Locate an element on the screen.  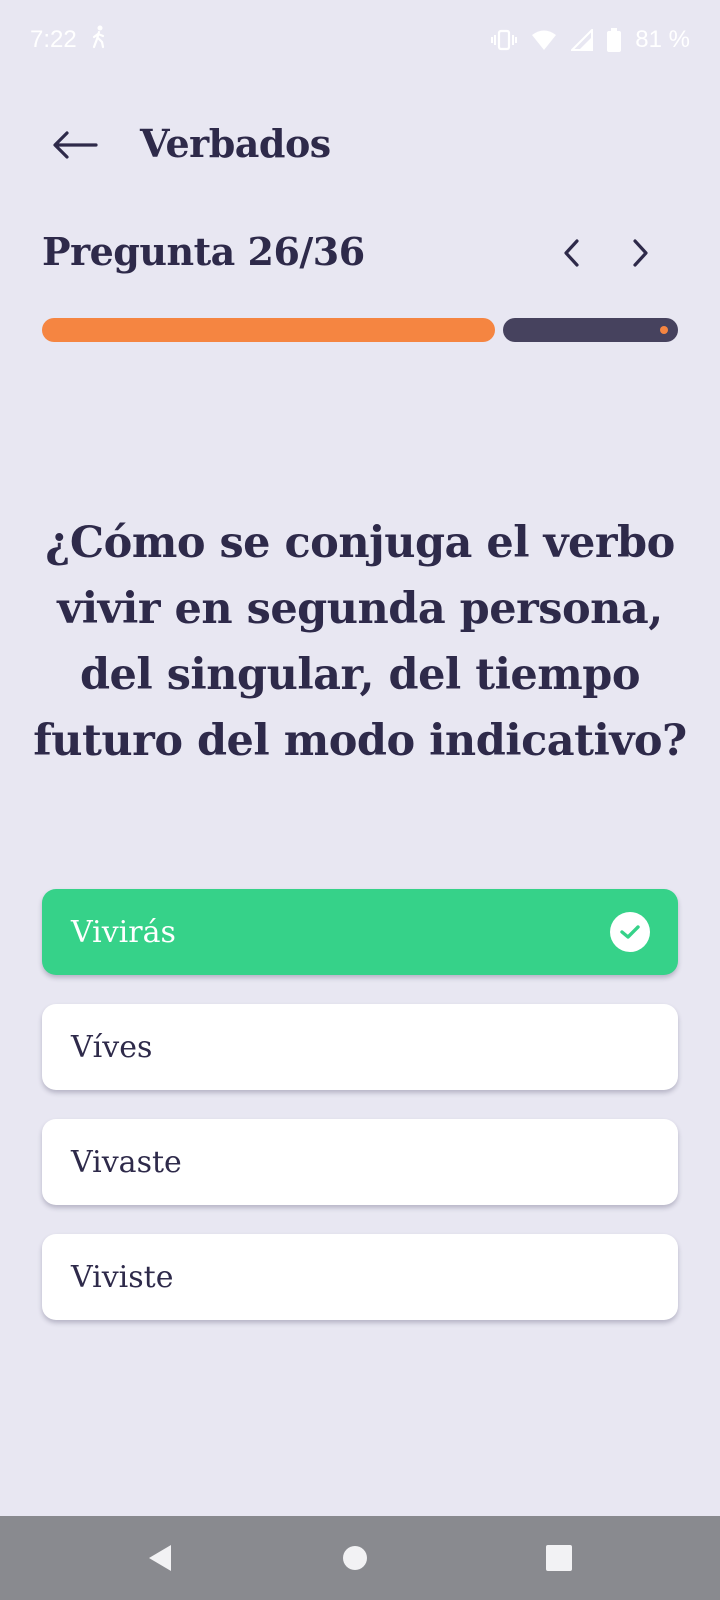
status-right: 81 % is located at coordinates (590, 40).